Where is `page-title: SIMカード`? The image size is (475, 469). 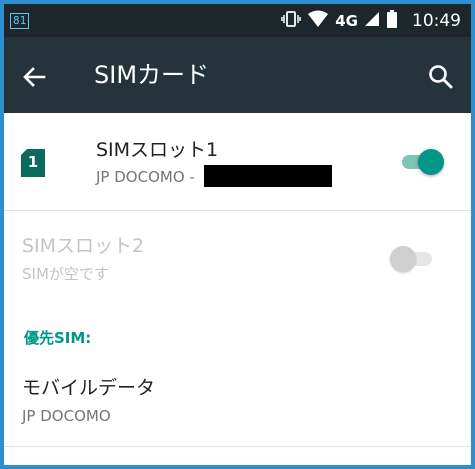 page-title: SIMカード is located at coordinates (152, 75).